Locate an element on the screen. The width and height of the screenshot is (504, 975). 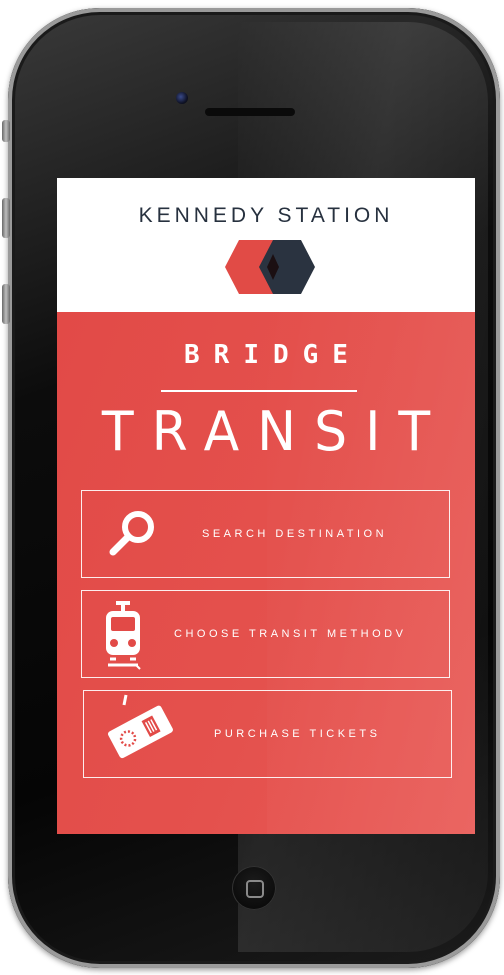
mute-switch is located at coordinates (6, 131).